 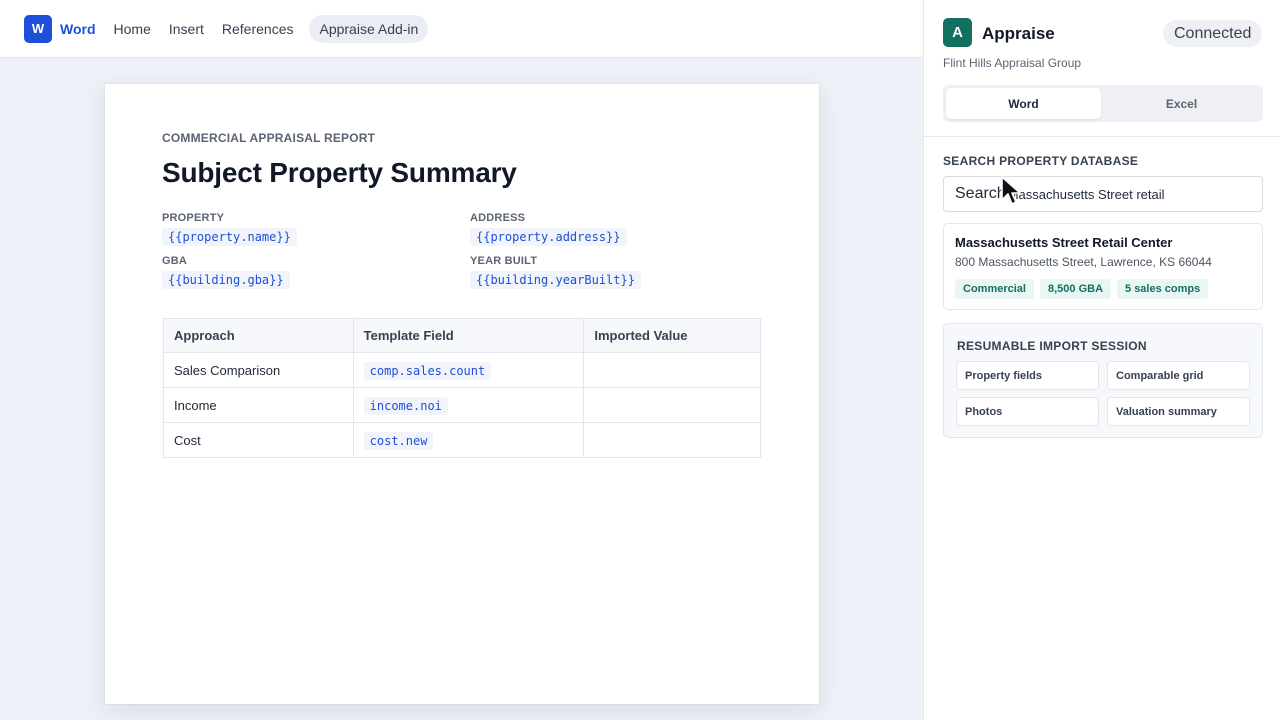 I want to click on word-logo-icon: W, so click(x=38, y=28).